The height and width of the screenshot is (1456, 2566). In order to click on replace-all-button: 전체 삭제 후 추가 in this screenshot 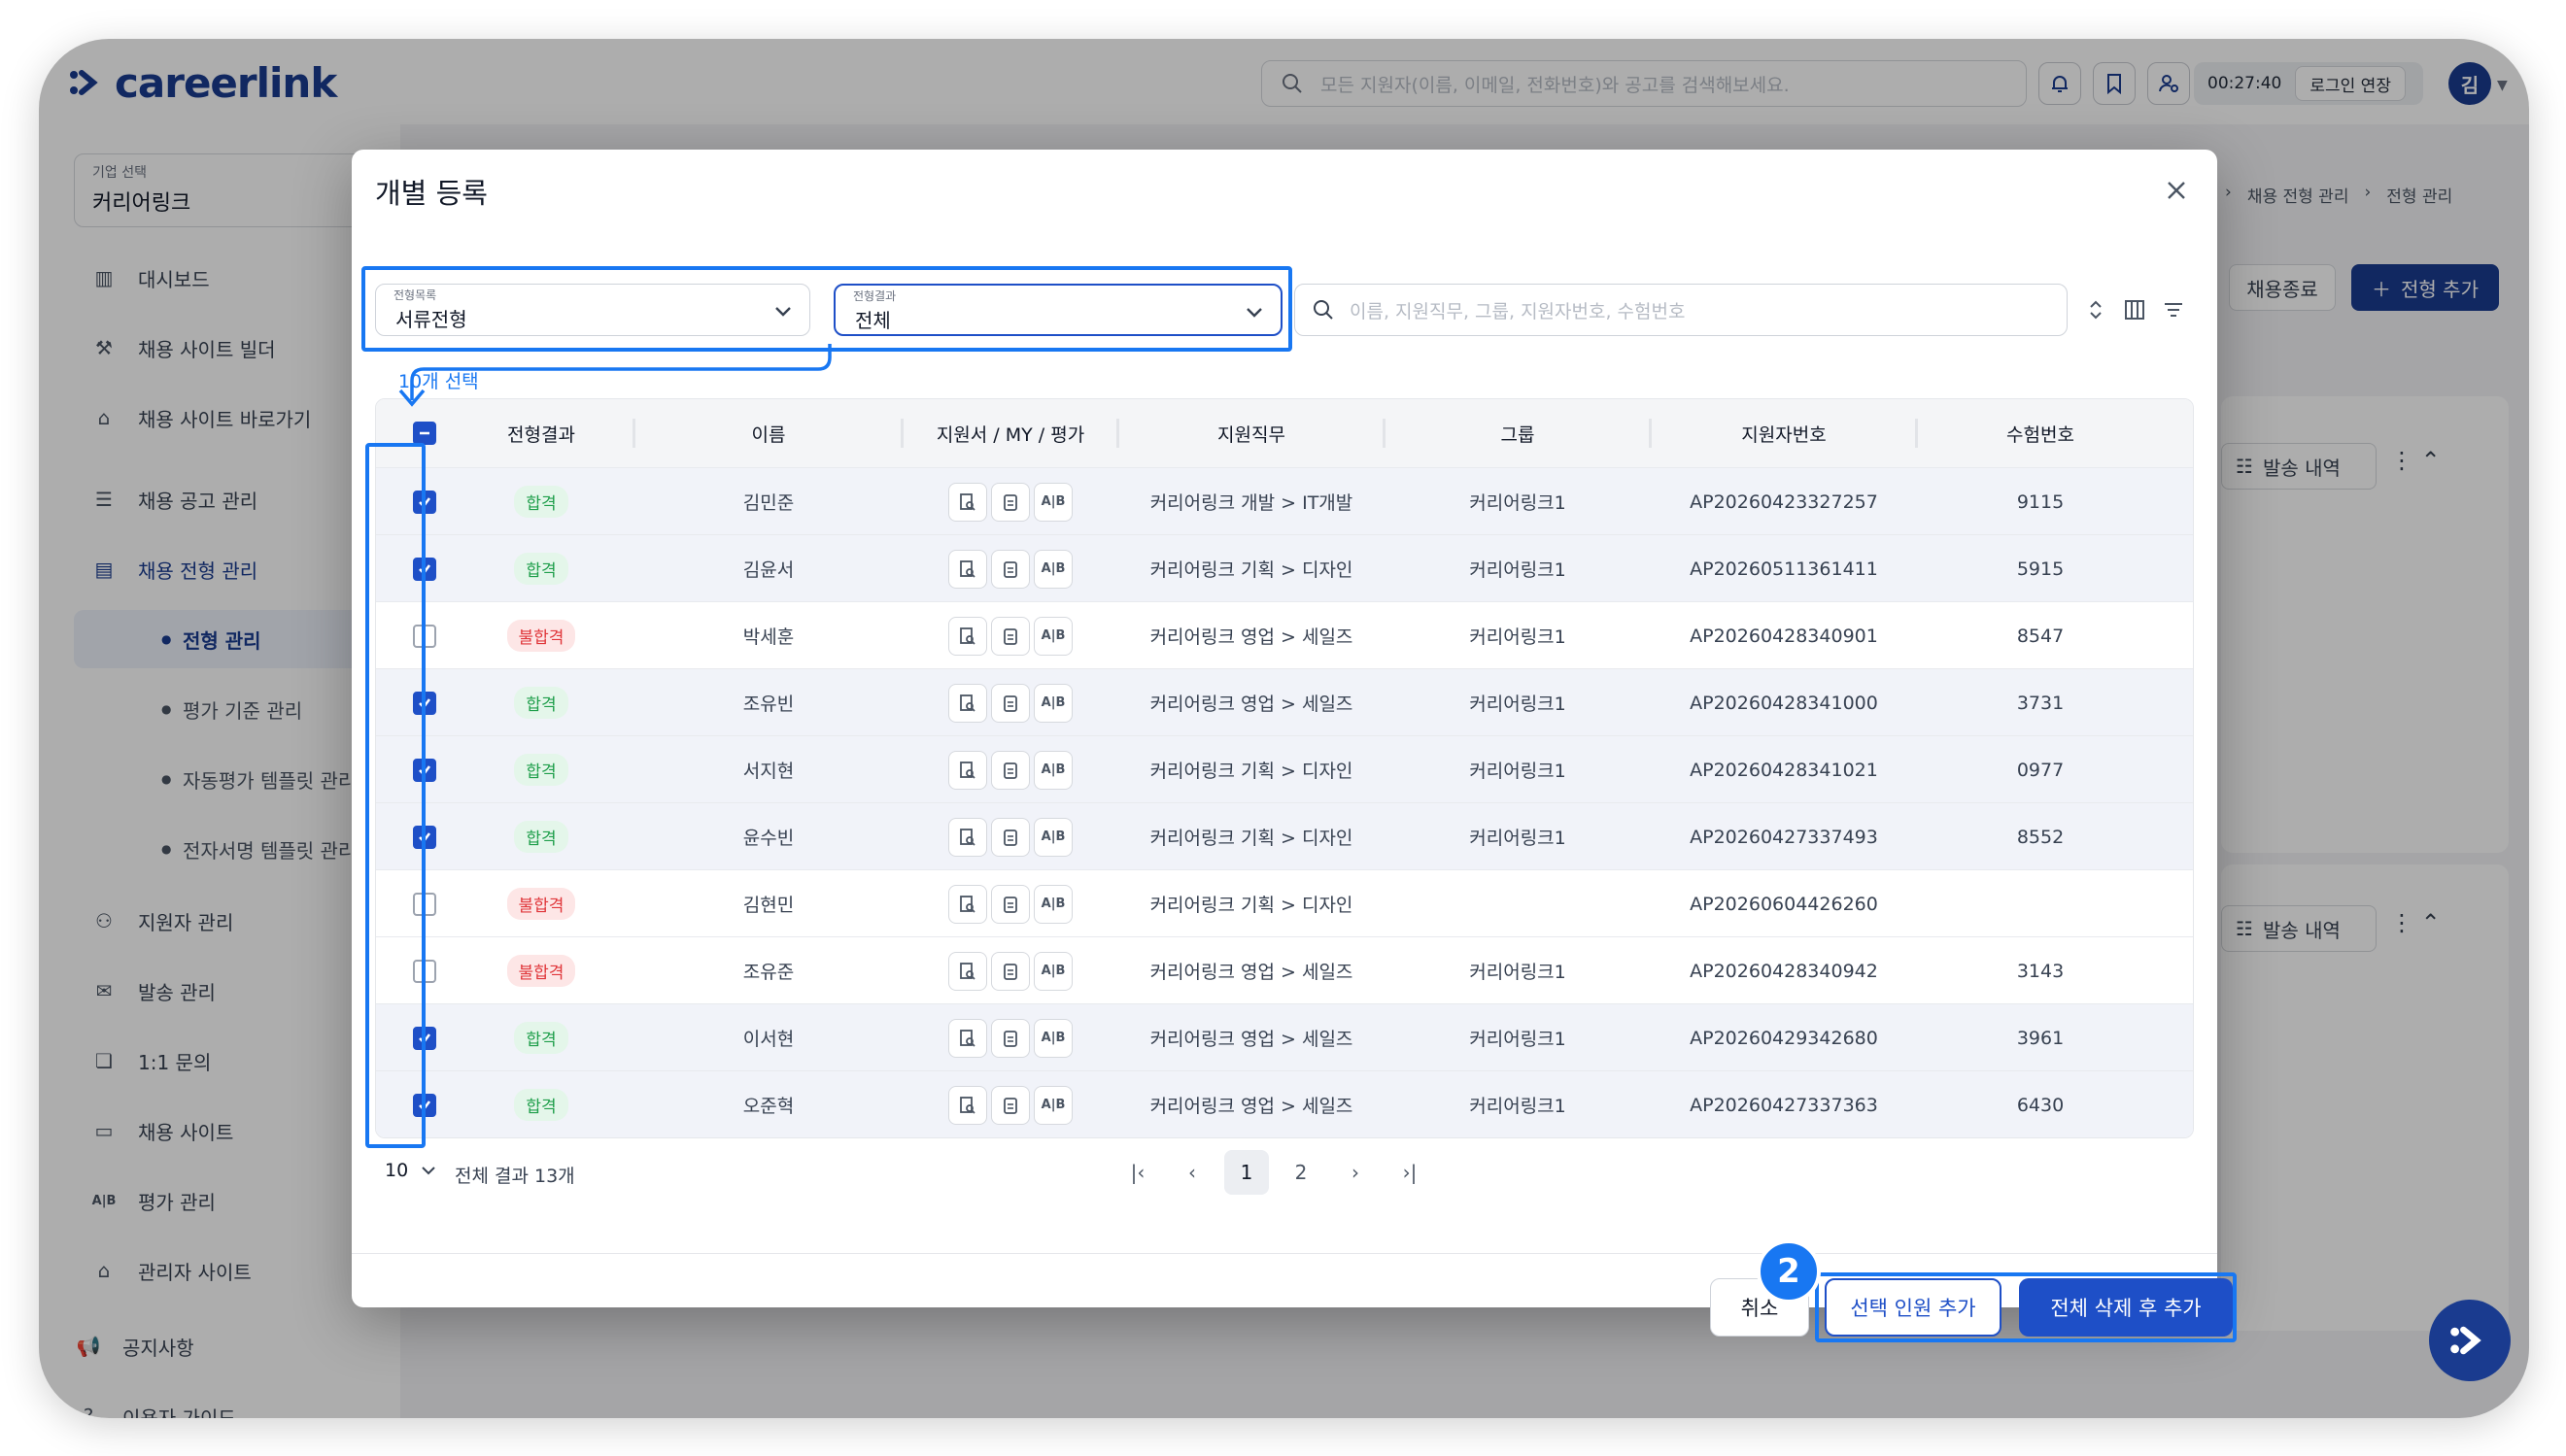, I will do `click(2126, 1307)`.